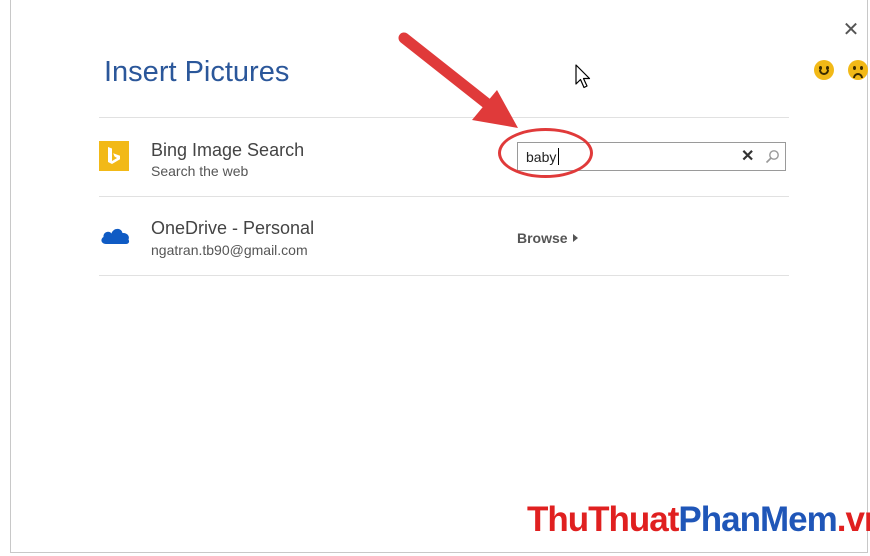  I want to click on browse-label: Browse, so click(542, 238).